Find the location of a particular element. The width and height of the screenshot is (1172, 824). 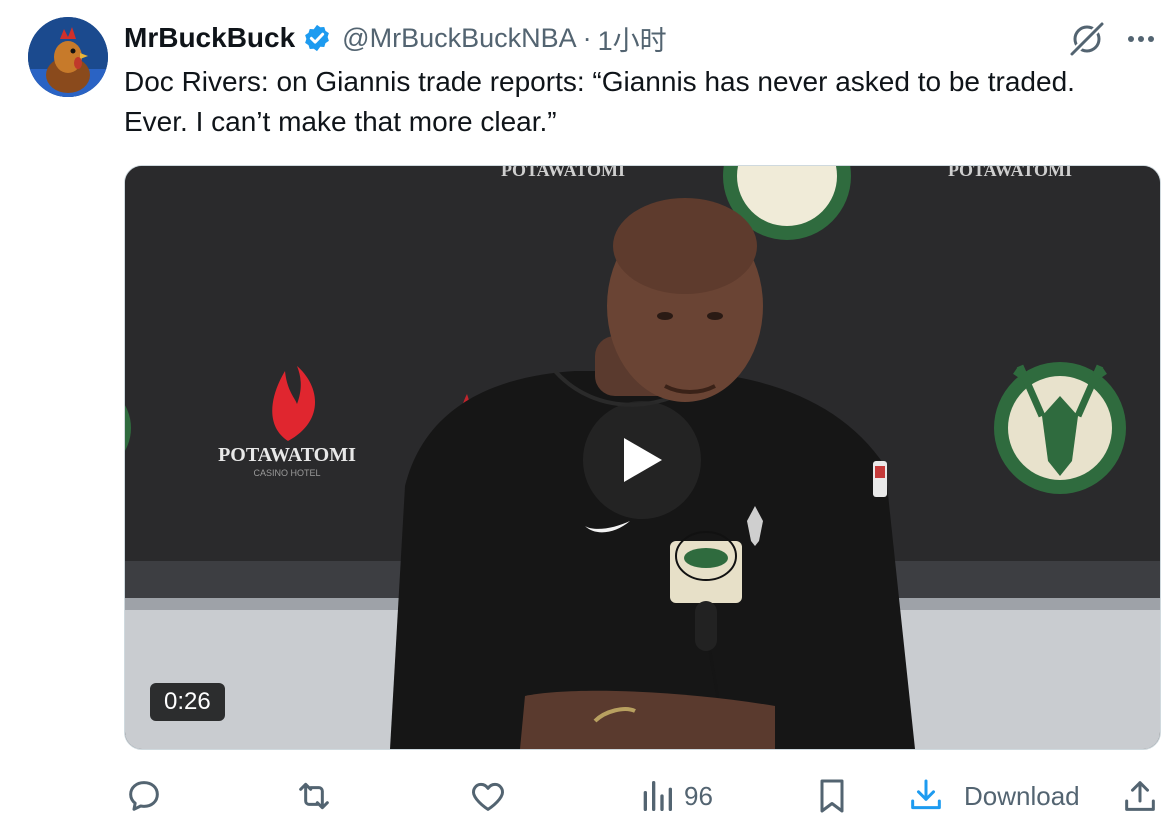

sponsor-sub-left: CASINO HOTEL is located at coordinates (286, 473).